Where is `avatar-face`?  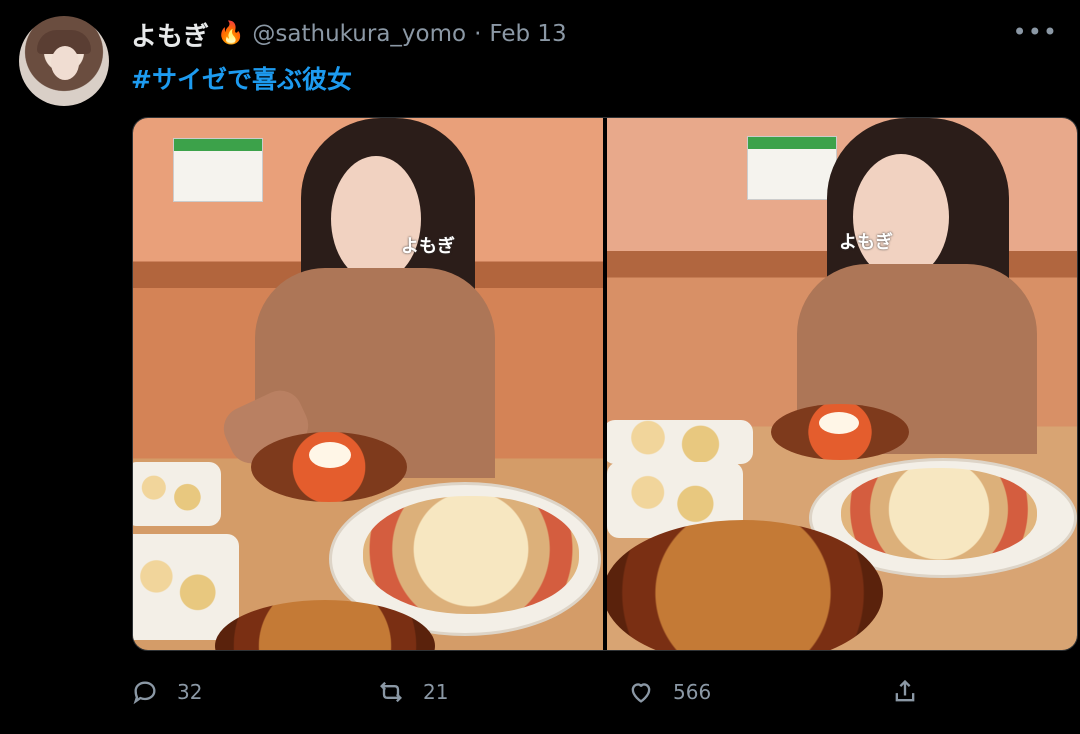 avatar-face is located at coordinates (65, 63).